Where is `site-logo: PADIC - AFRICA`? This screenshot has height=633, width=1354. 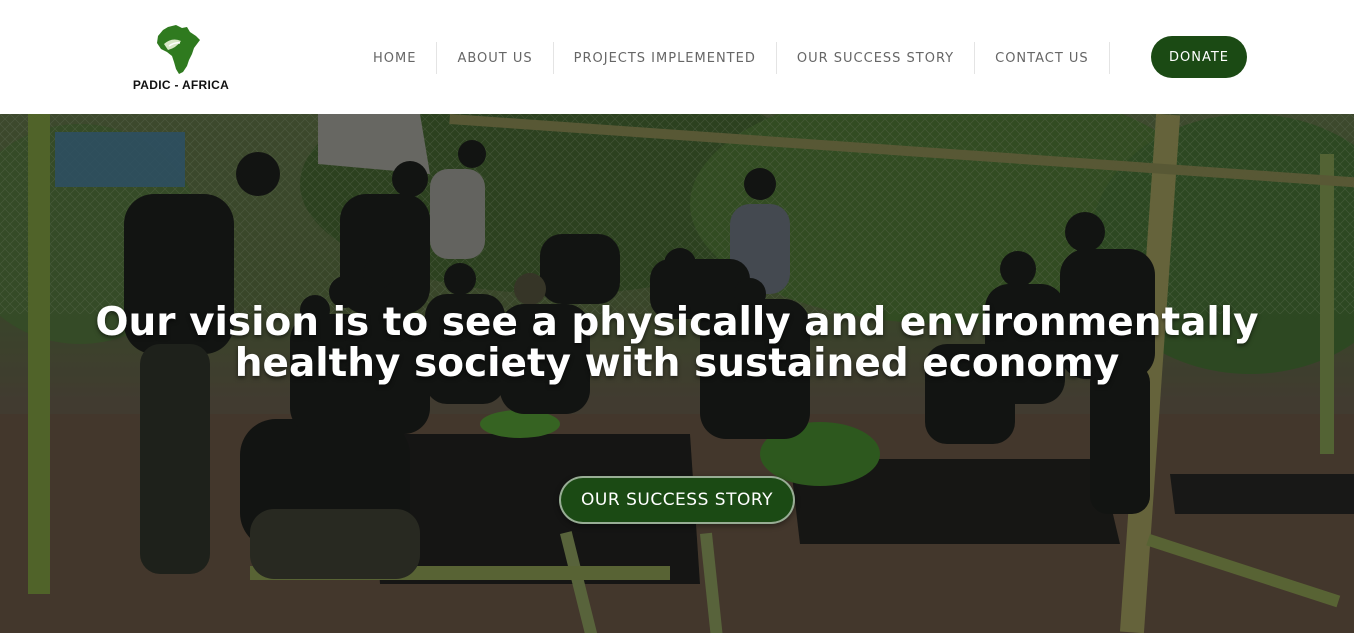 site-logo: PADIC - AFRICA is located at coordinates (181, 60).